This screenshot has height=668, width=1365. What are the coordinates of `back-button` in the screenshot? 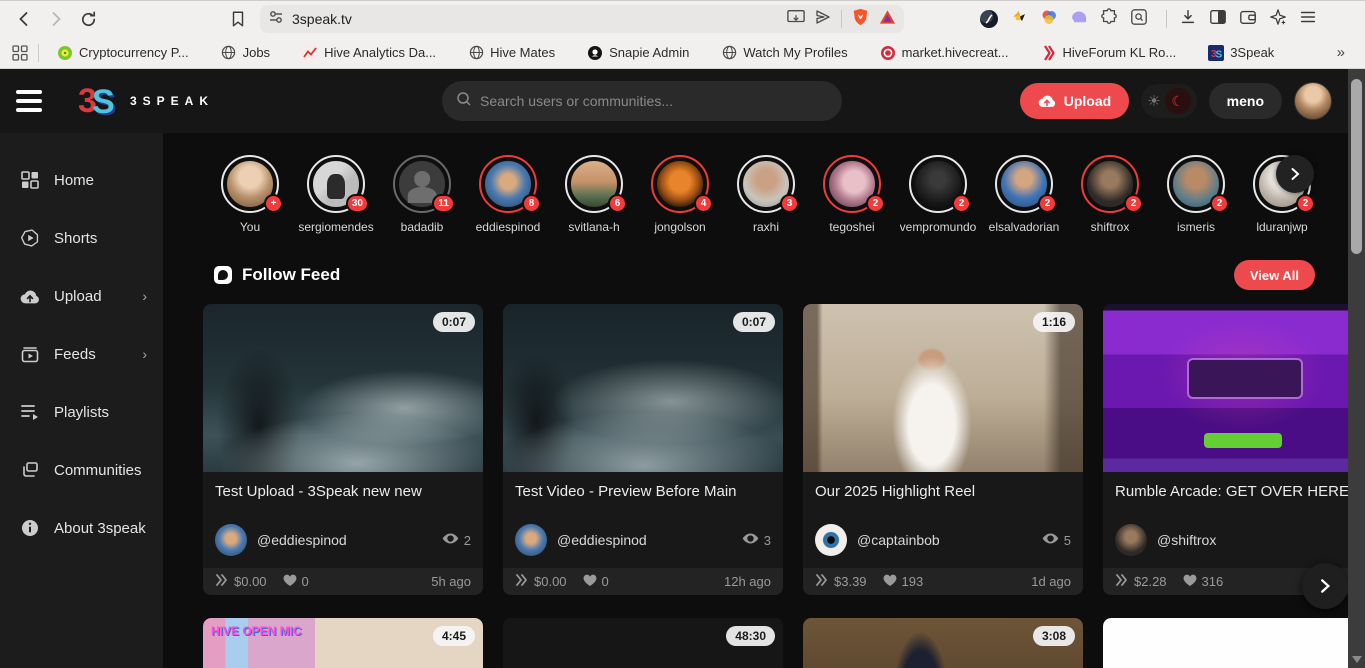 It's located at (24, 19).